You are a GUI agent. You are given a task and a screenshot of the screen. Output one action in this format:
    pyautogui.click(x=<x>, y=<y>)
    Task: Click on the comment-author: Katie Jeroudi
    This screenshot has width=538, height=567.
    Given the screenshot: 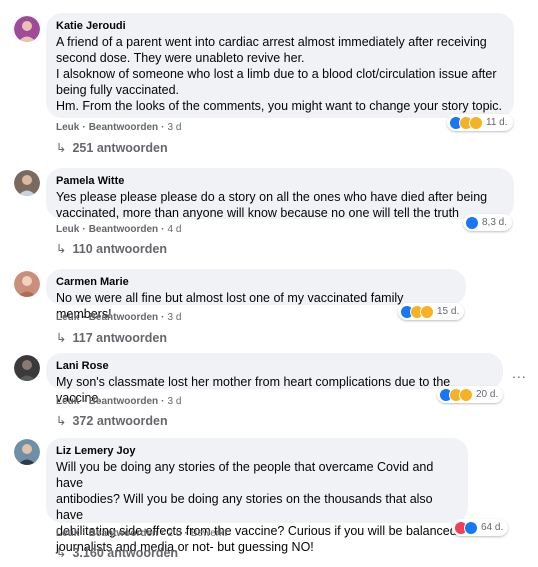 What is the action you would take?
    pyautogui.click(x=280, y=26)
    